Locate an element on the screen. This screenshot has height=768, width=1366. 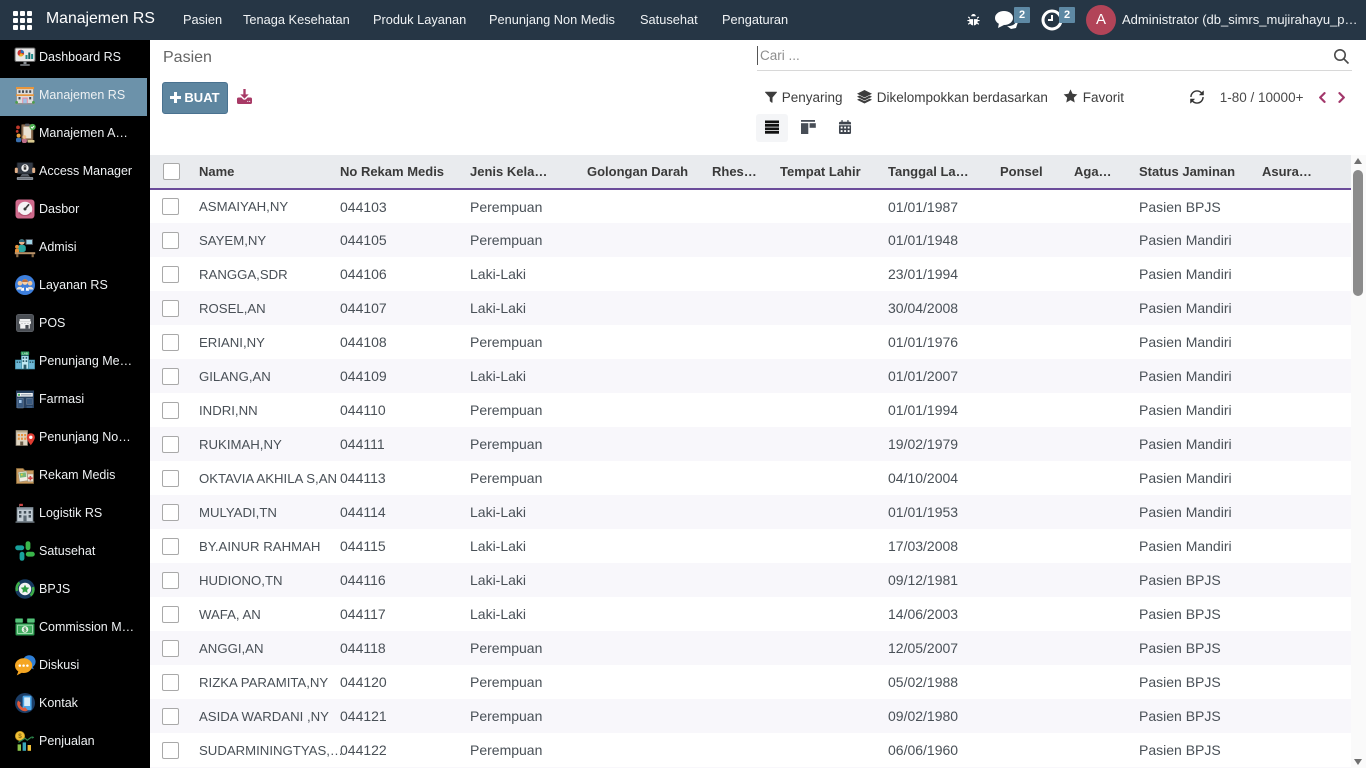
svg-text: LAB is located at coordinates (25, 353).